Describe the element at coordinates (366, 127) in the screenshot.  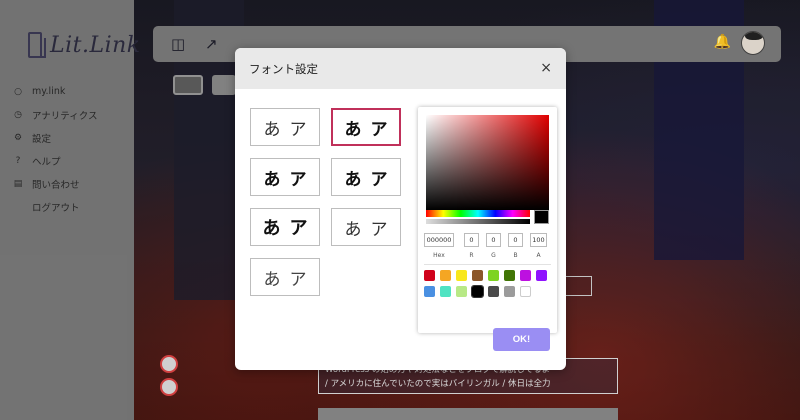
I see `font-option-selected: あア` at that location.